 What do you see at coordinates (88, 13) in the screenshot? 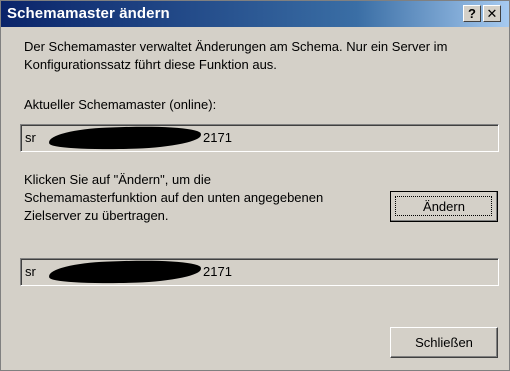
I see `window-title: Schemamaster ändern` at bounding box center [88, 13].